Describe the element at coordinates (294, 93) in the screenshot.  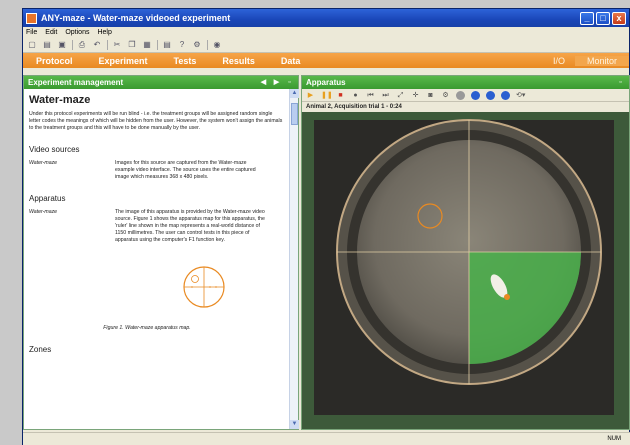
I see `scroll-up-icon: ▲` at that location.